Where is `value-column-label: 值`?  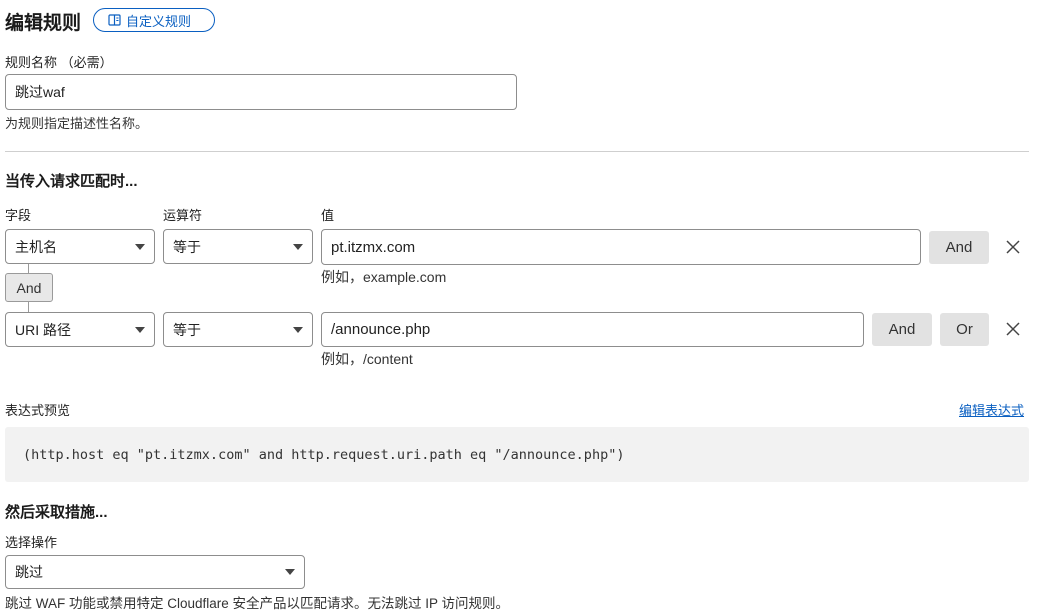 value-column-label: 值 is located at coordinates (328, 215).